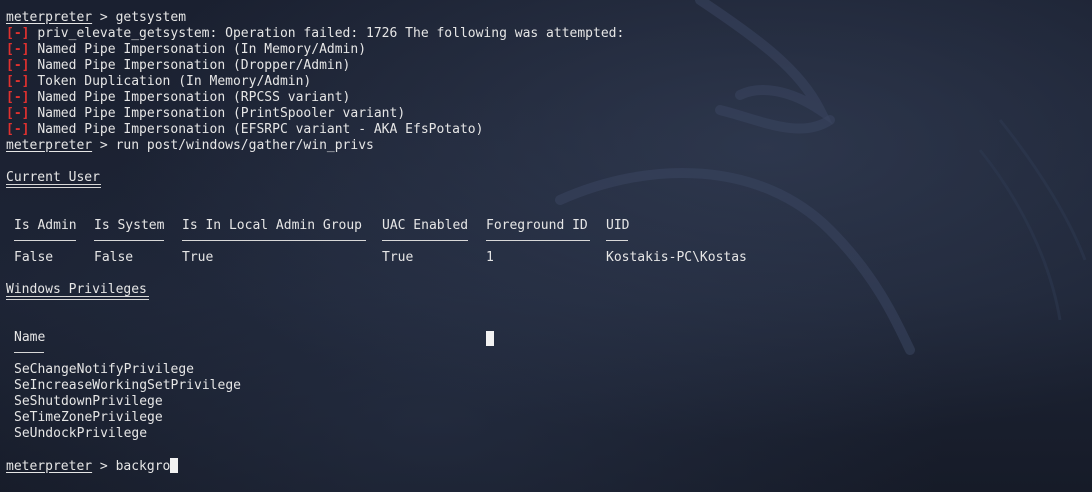 This screenshot has height=492, width=1092. I want to click on command-input: backgro, so click(143, 466).